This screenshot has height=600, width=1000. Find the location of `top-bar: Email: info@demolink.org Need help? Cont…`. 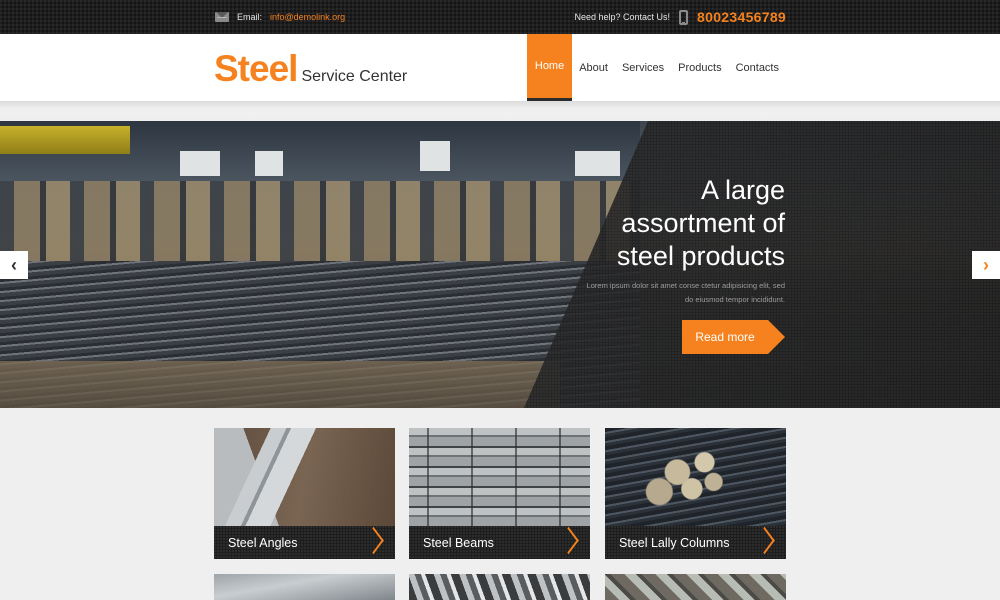

top-bar: Email: info@demolink.org Need help? Cont… is located at coordinates (500, 17).